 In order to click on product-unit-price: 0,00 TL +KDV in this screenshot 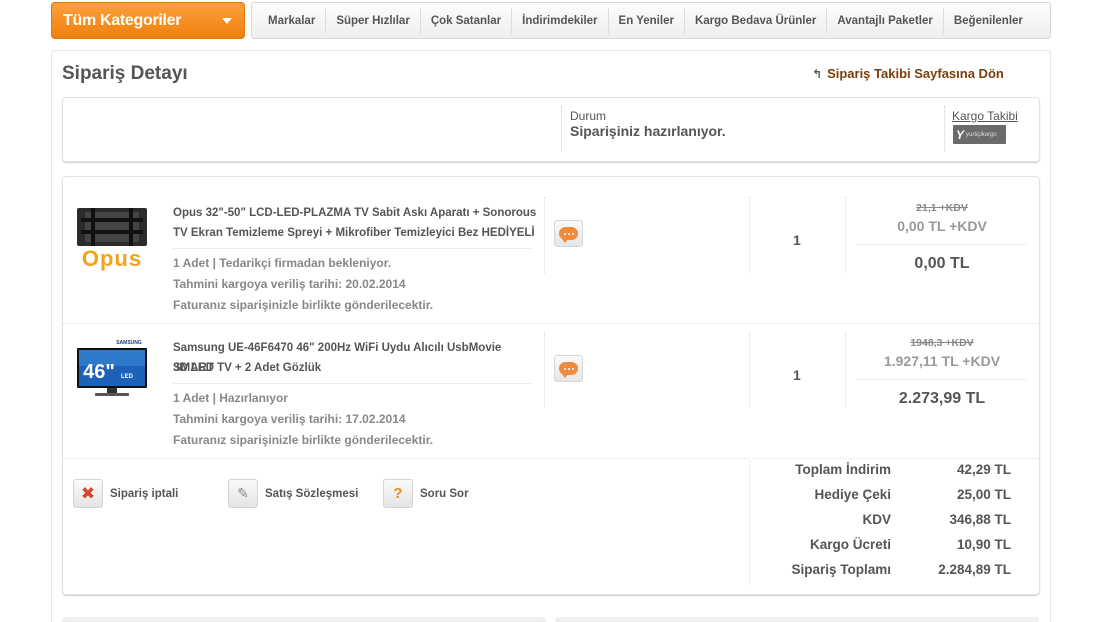, I will do `click(942, 226)`.